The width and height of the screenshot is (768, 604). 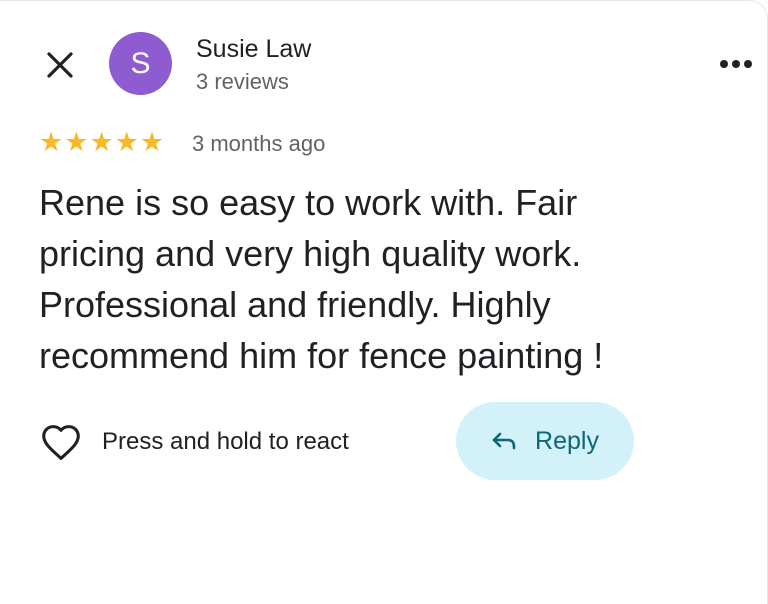 I want to click on close-button, so click(x=60, y=65).